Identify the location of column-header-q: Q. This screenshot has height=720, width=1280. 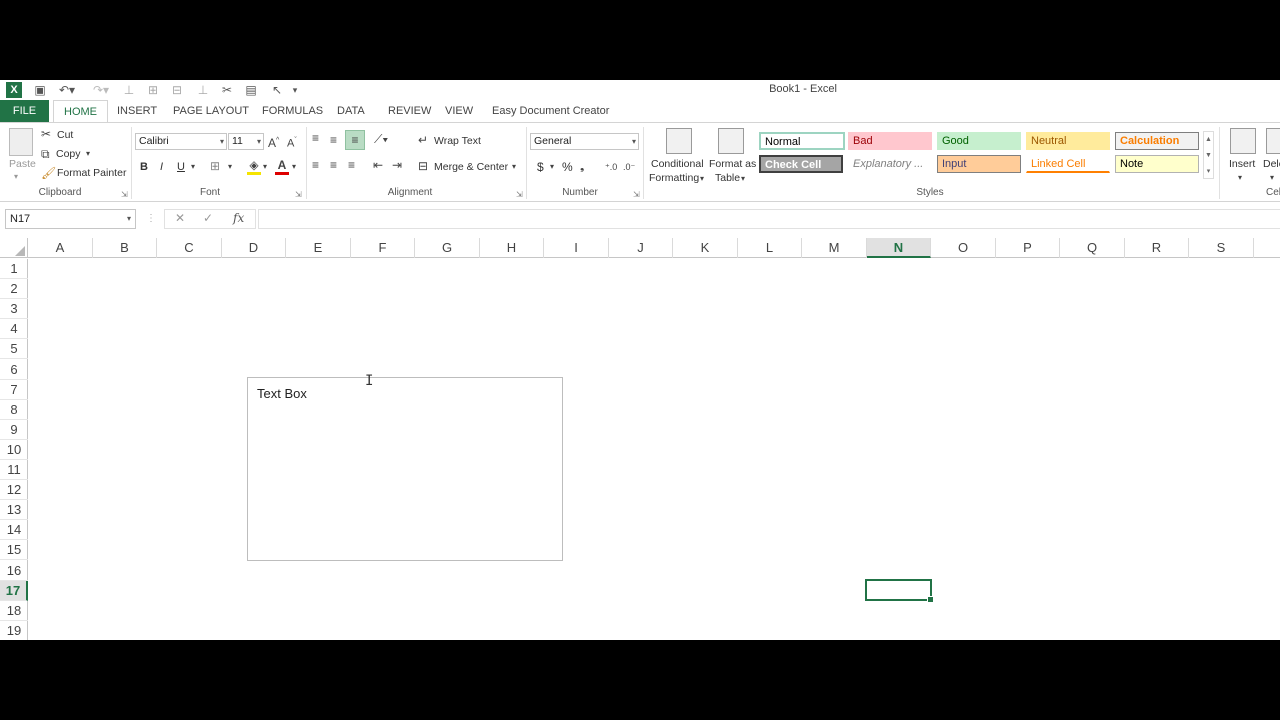
(1092, 248).